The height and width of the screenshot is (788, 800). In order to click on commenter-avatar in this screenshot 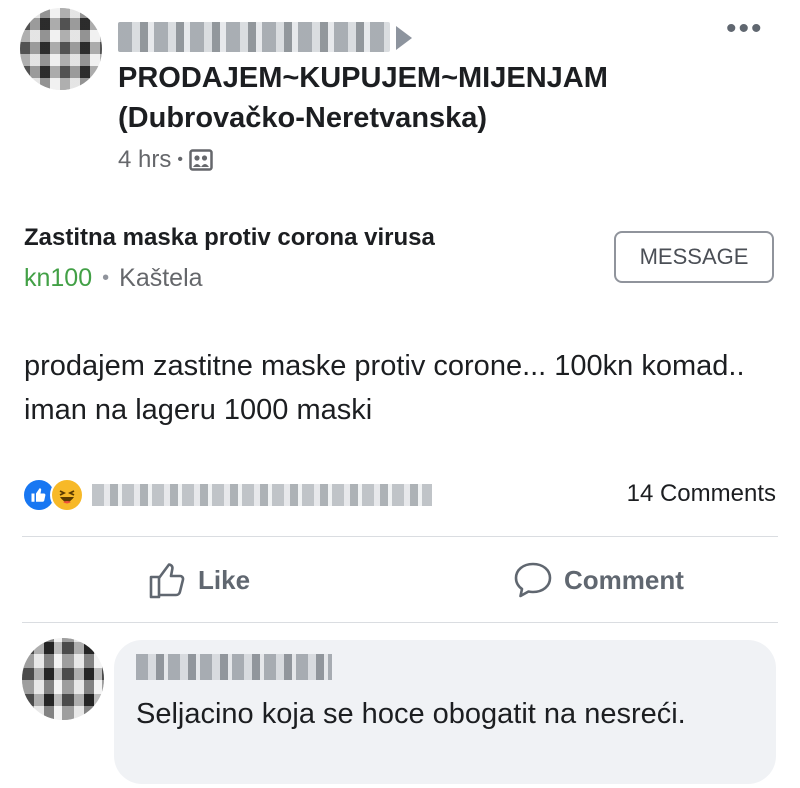, I will do `click(63, 679)`.